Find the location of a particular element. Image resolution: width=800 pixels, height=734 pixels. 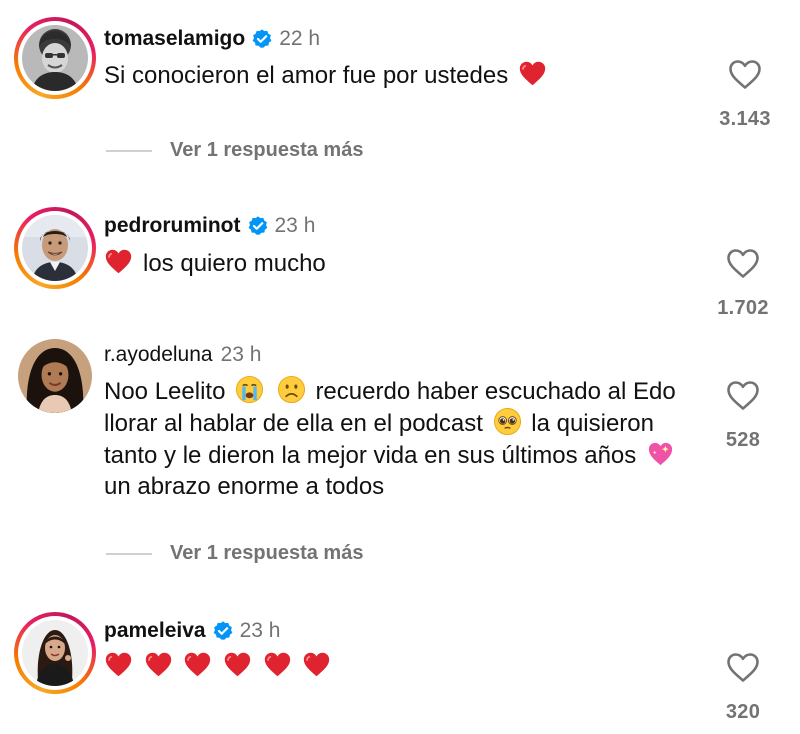

comment-username: tomaselamigo is located at coordinates (174, 39).